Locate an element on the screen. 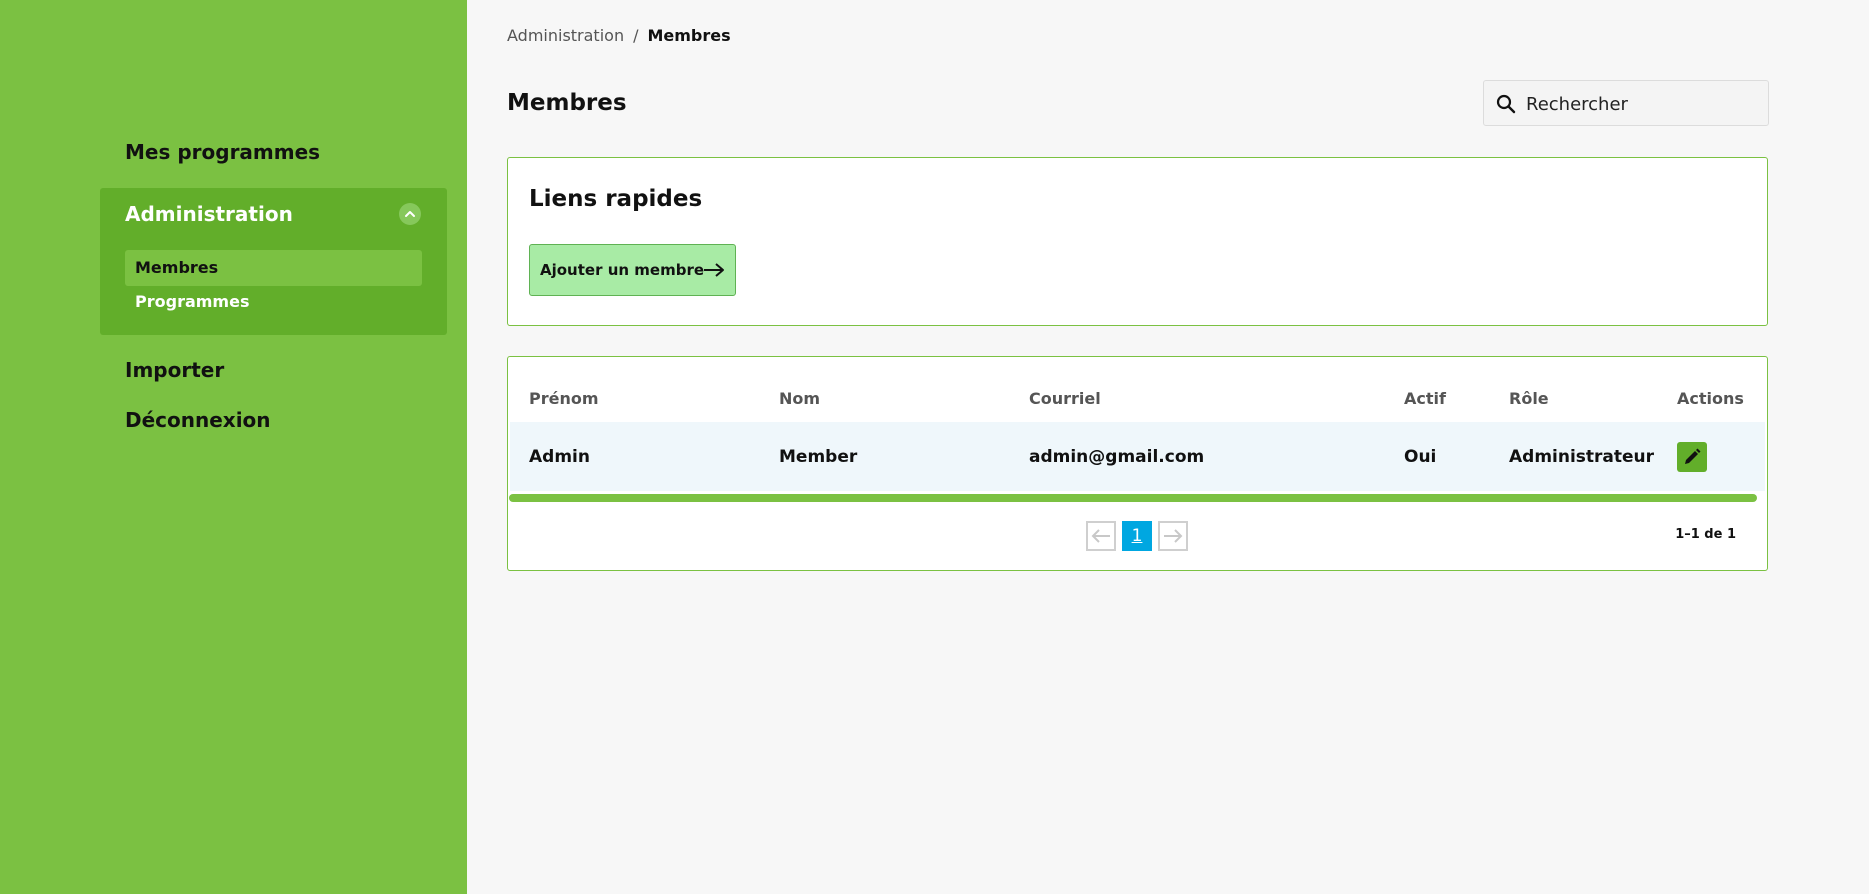  search-input is located at coordinates (1641, 104).